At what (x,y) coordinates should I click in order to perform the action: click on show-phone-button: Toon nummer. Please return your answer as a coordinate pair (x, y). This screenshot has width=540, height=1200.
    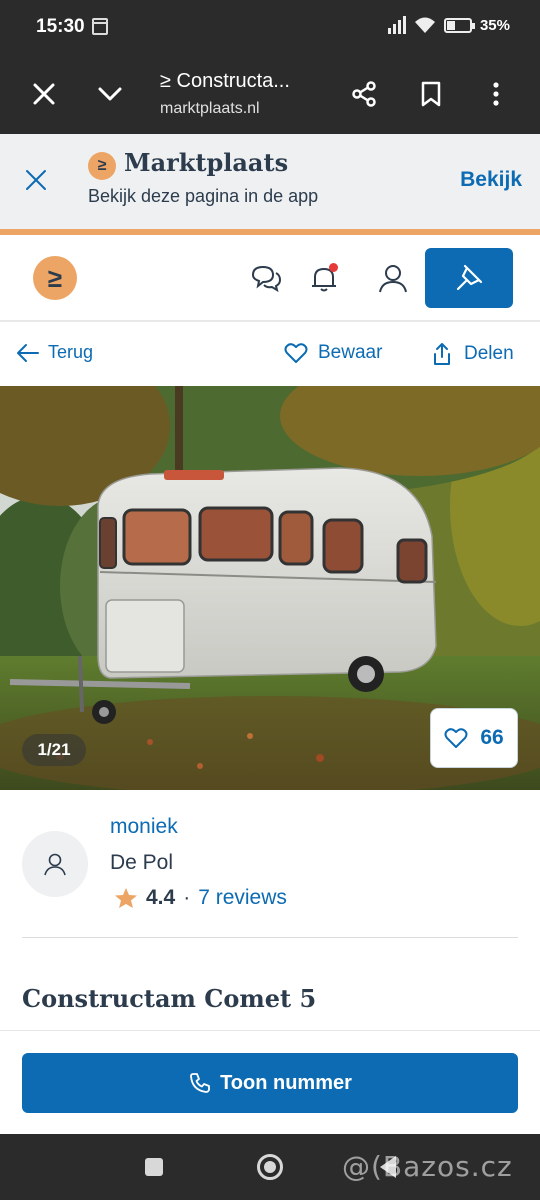
    Looking at the image, I should click on (270, 1083).